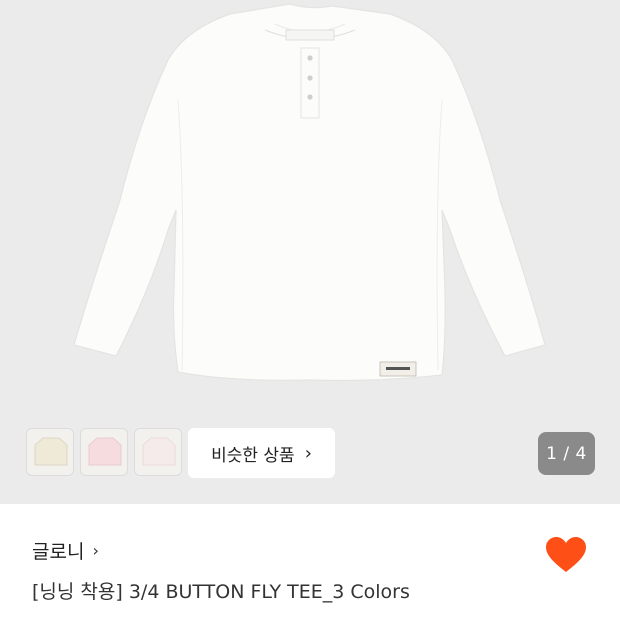 The width and height of the screenshot is (620, 620). I want to click on heart-icon, so click(566, 555).